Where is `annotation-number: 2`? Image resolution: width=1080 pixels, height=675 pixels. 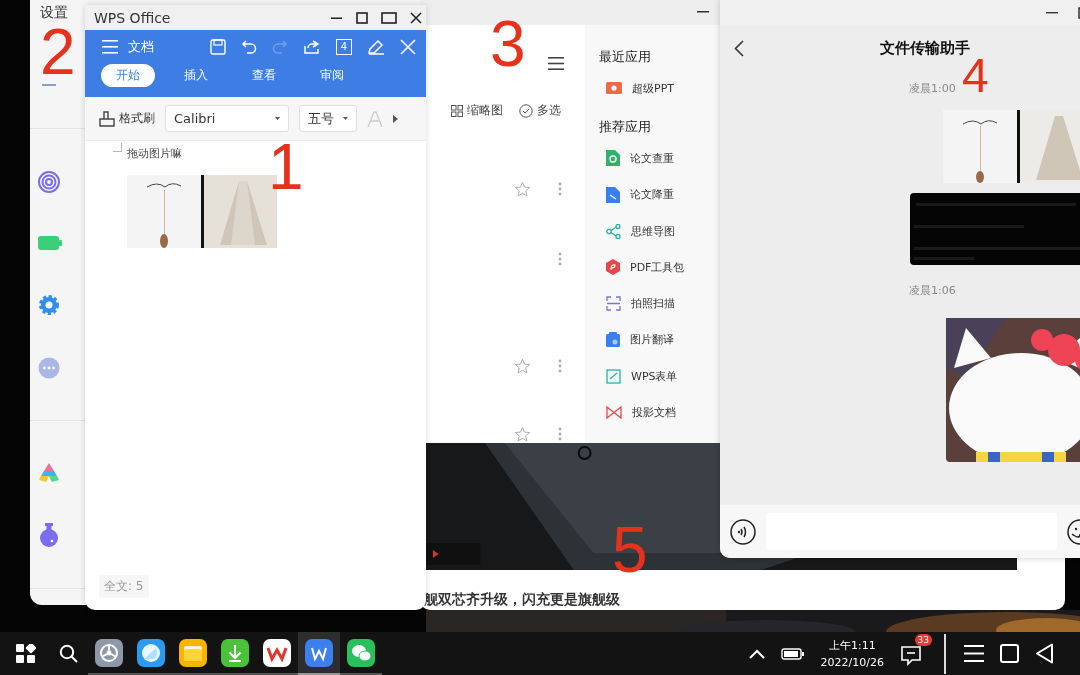 annotation-number: 2 is located at coordinates (58, 52).